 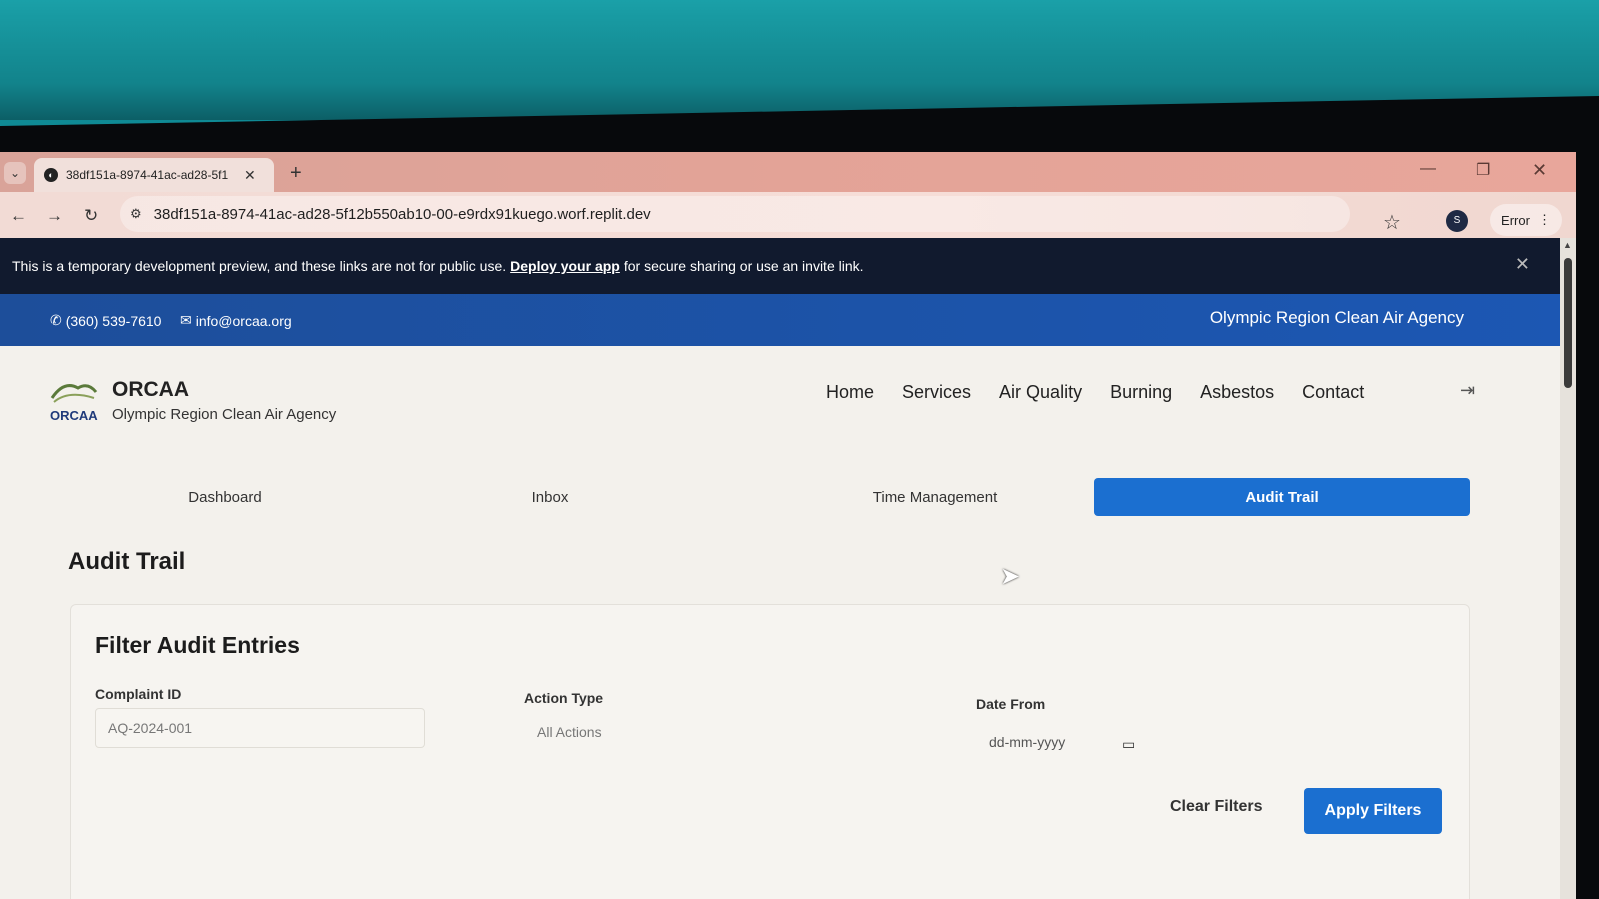 I want to click on nav-contact: Contact, so click(x=1333, y=392).